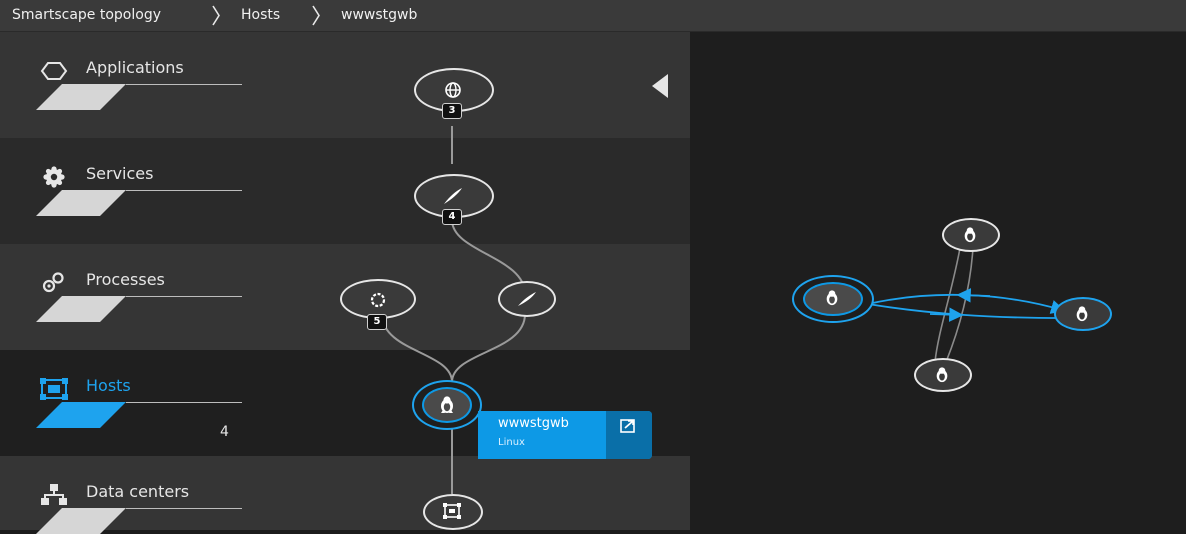 This screenshot has width=1186, height=534. I want to click on processes-node, so click(378, 299).